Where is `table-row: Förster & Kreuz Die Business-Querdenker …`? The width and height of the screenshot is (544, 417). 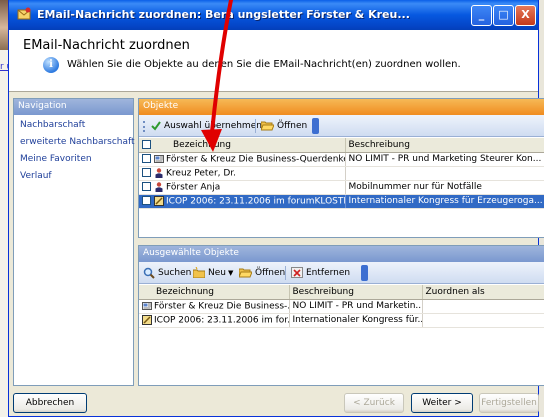
table-row: Förster & Kreuz Die Business-Querdenker … is located at coordinates (341, 159).